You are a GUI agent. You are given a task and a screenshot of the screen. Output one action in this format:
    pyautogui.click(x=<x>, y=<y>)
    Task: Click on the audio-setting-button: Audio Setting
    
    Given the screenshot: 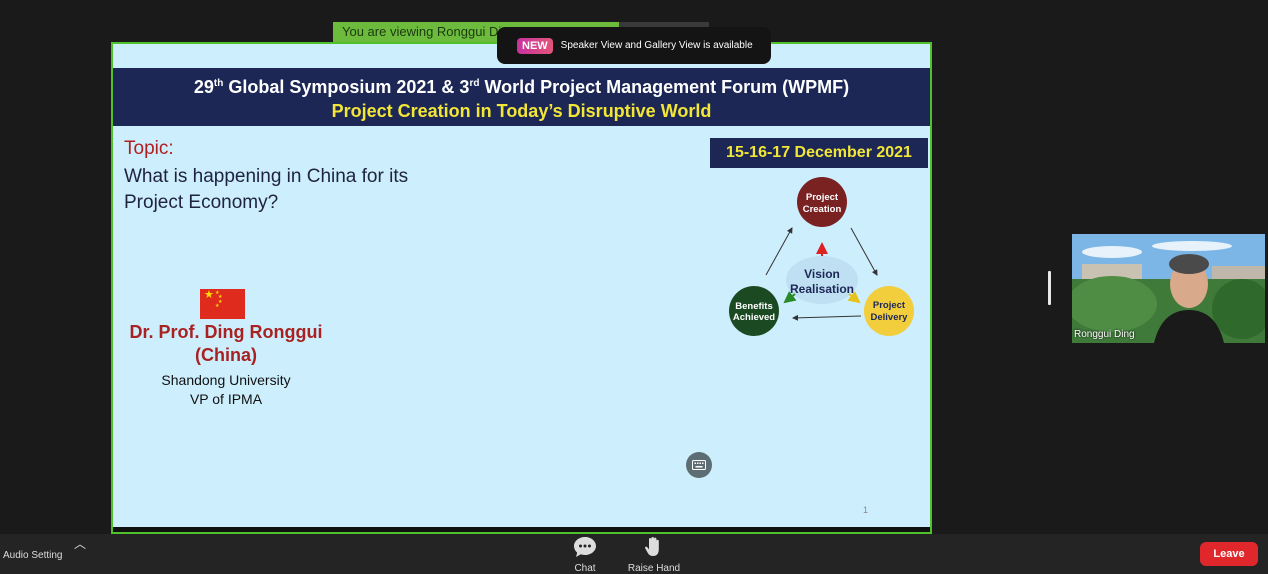 What is the action you would take?
    pyautogui.click(x=33, y=555)
    